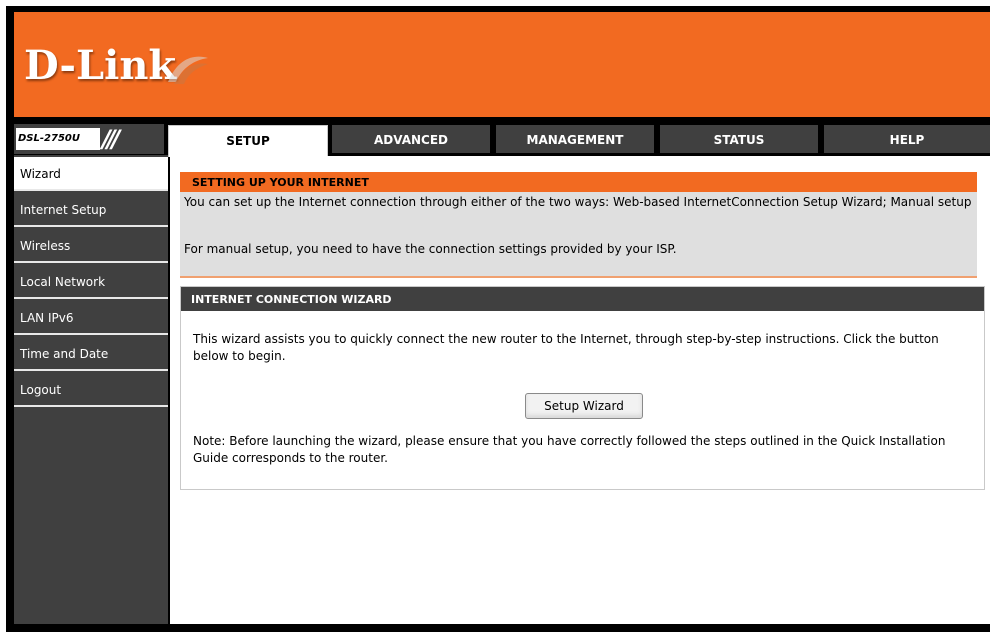 Image resolution: width=992 pixels, height=634 pixels. I want to click on notice-divider, so click(578, 277).